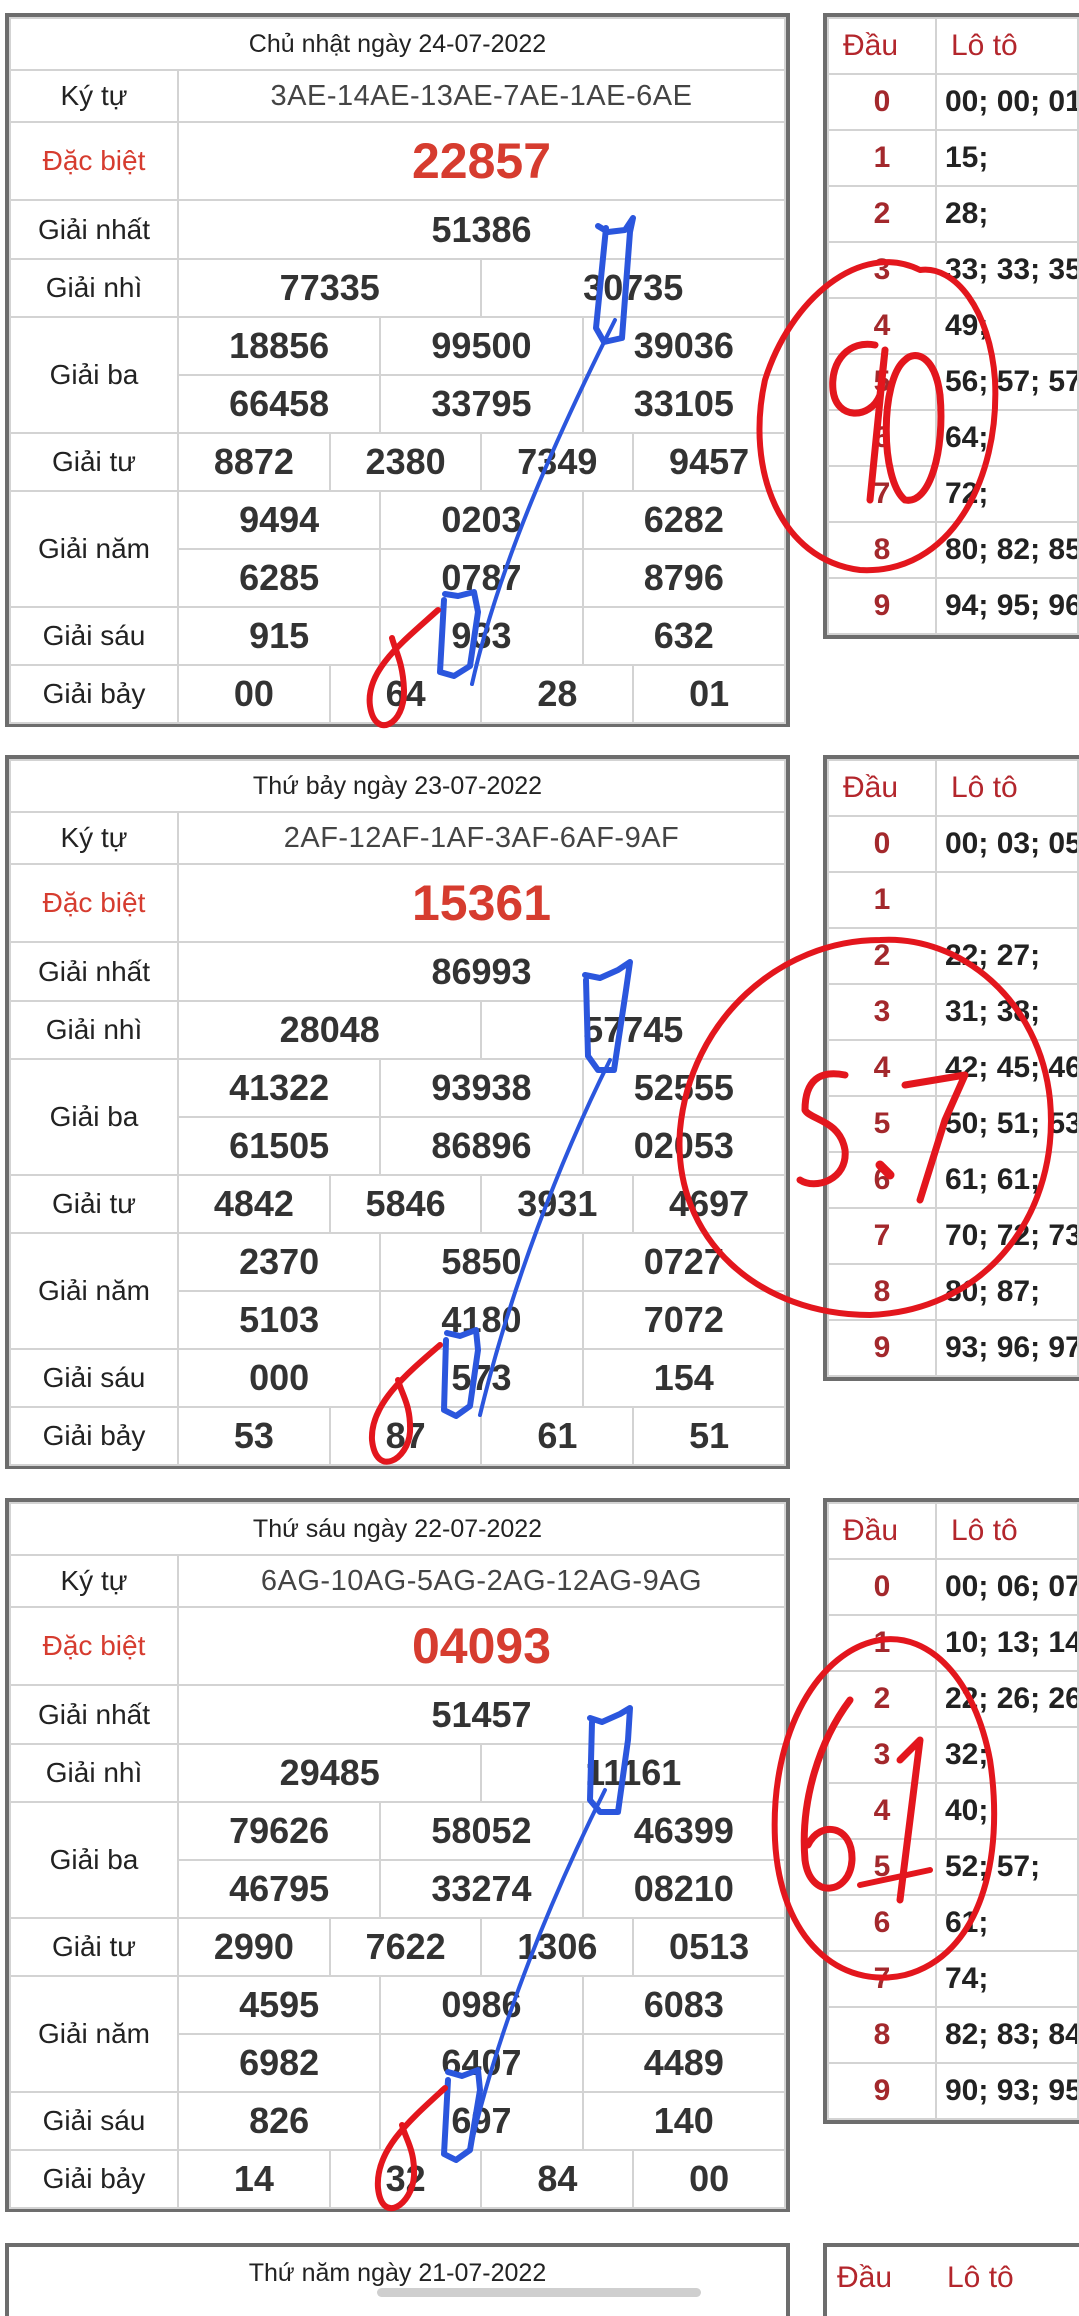 Image resolution: width=1079 pixels, height=2316 pixels. What do you see at coordinates (1007, 956) in the screenshot?
I see `loto-row: 22; 27;` at bounding box center [1007, 956].